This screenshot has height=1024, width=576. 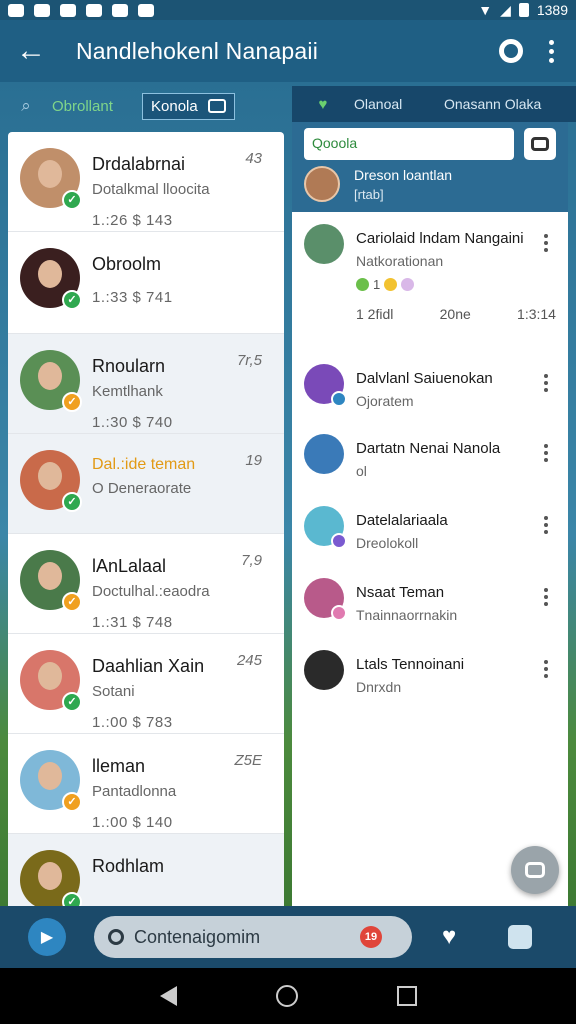 What do you see at coordinates (492, 104) in the screenshot?
I see `tab-right-2: Onasann Olaka` at bounding box center [492, 104].